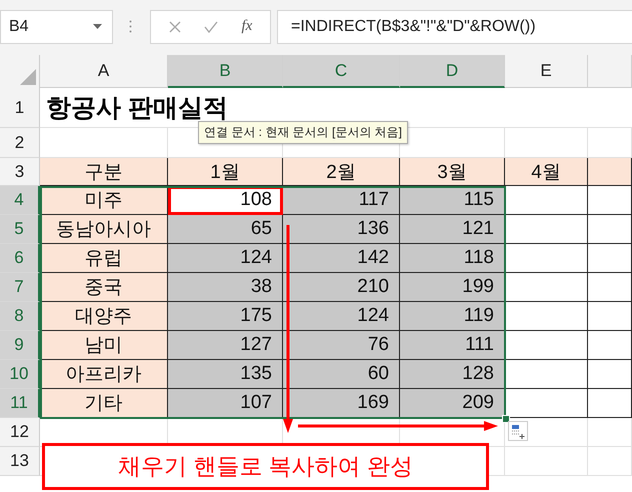 The width and height of the screenshot is (632, 492). Describe the element at coordinates (341, 287) in the screenshot. I see `table-cell: 210` at that location.